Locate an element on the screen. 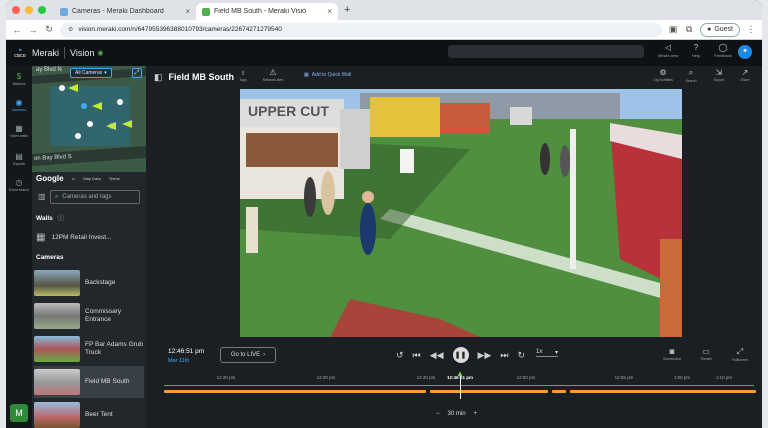 The image size is (768, 428). site-info-icon: ⚙ is located at coordinates (70, 29).